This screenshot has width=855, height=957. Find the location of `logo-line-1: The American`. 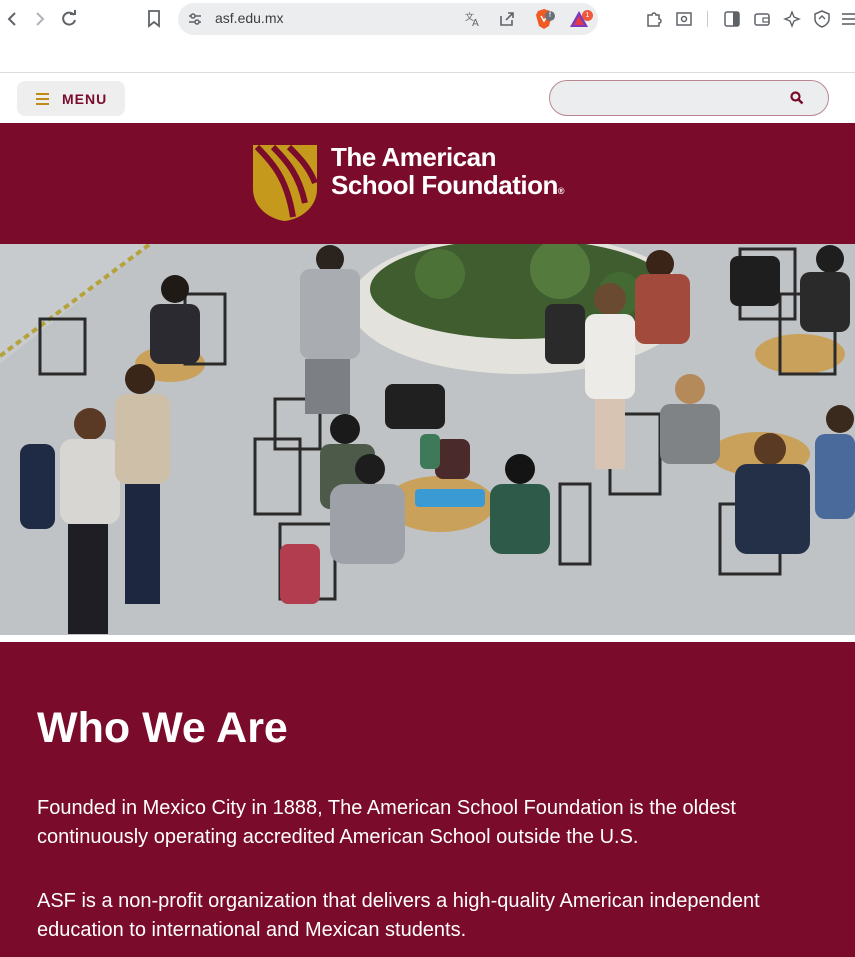

logo-line-1: The American is located at coordinates (413, 157).